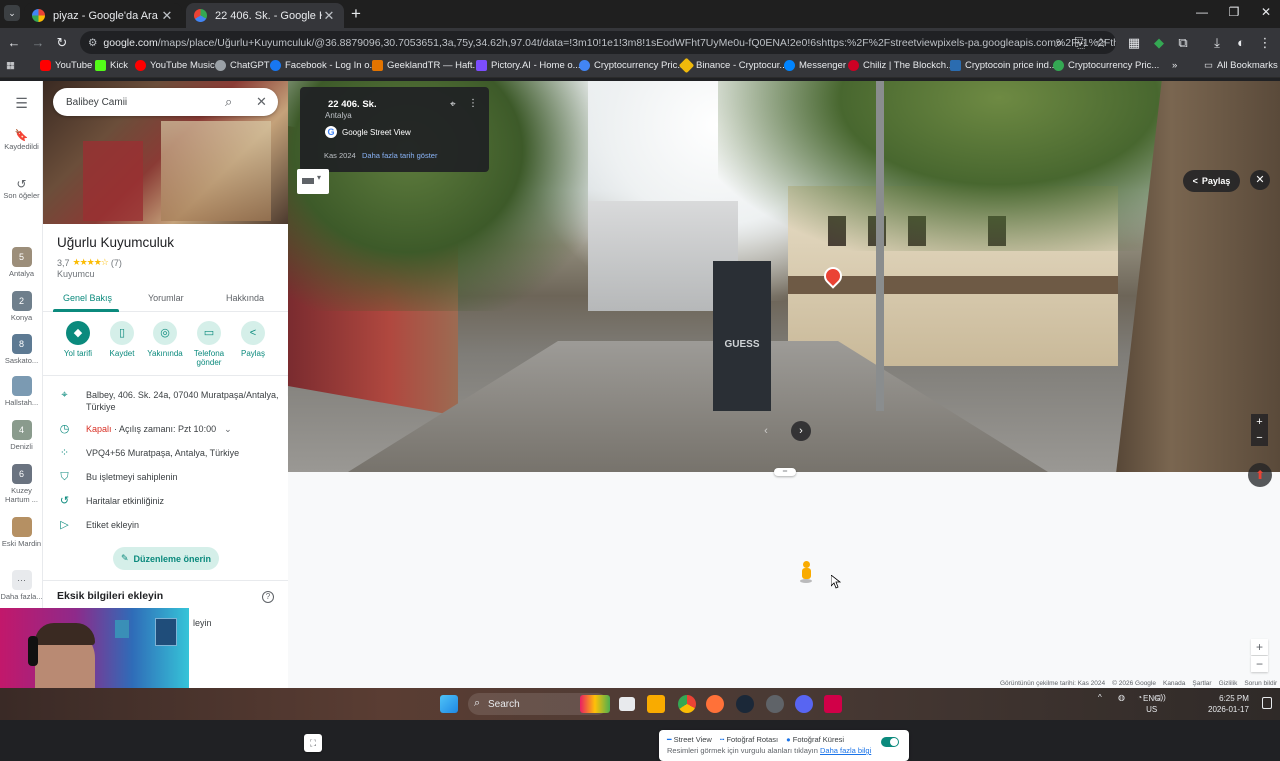 The image size is (1280, 761). I want to click on extensions-puzzle-icon: ⧉, so click(1183, 43).